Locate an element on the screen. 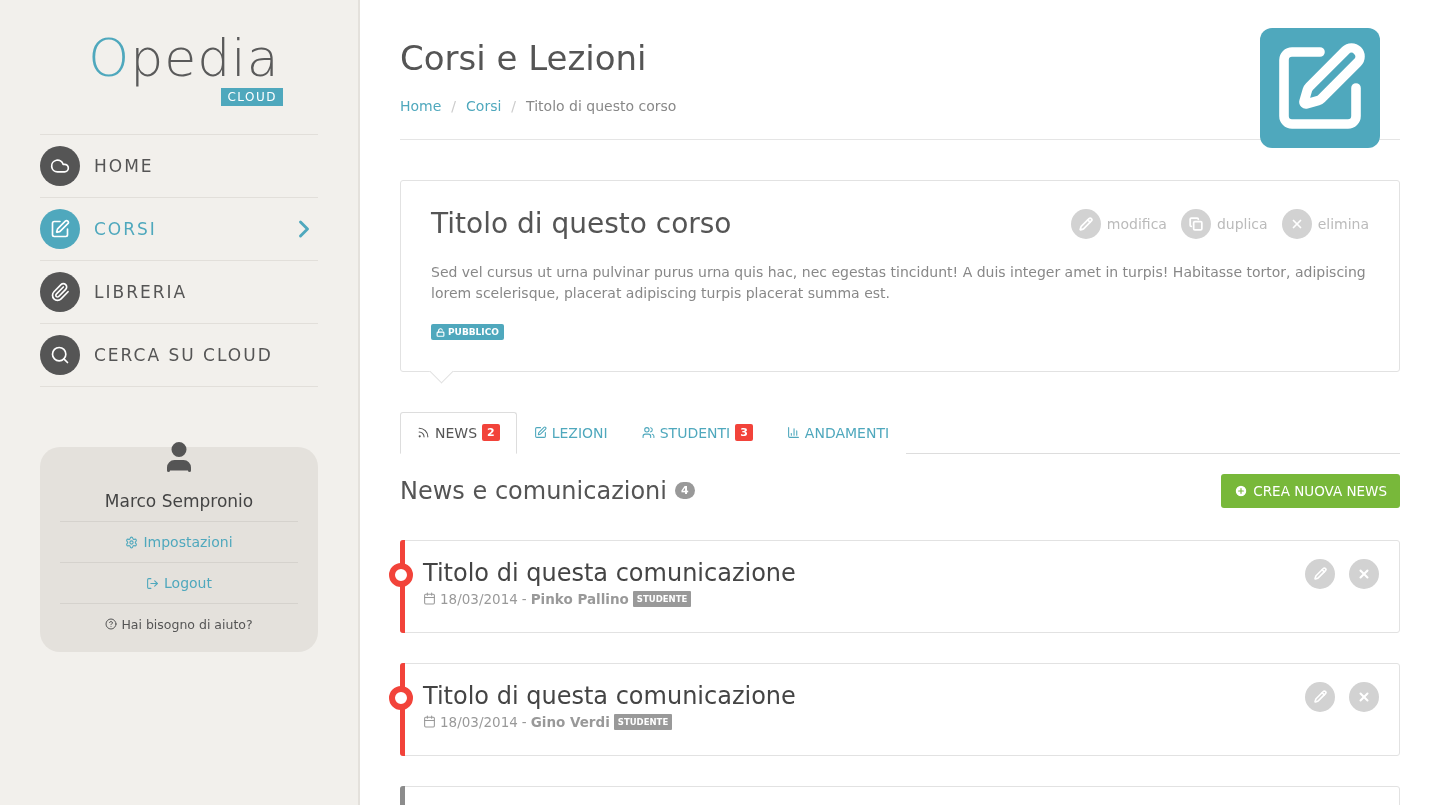 This screenshot has height=805, width=1440. user-name: Marco Sempronio is located at coordinates (179, 500).